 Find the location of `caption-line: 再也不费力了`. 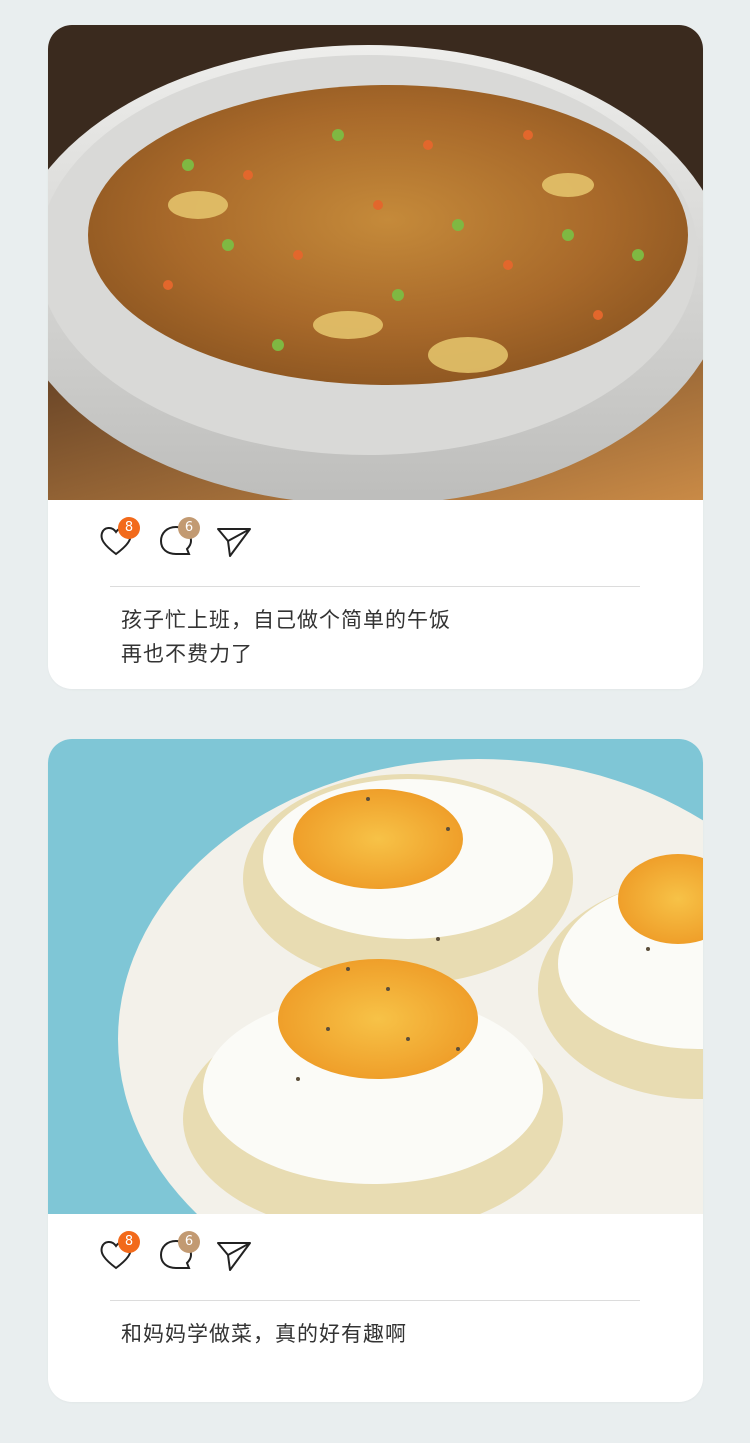

caption-line: 再也不费力了 is located at coordinates (187, 654).